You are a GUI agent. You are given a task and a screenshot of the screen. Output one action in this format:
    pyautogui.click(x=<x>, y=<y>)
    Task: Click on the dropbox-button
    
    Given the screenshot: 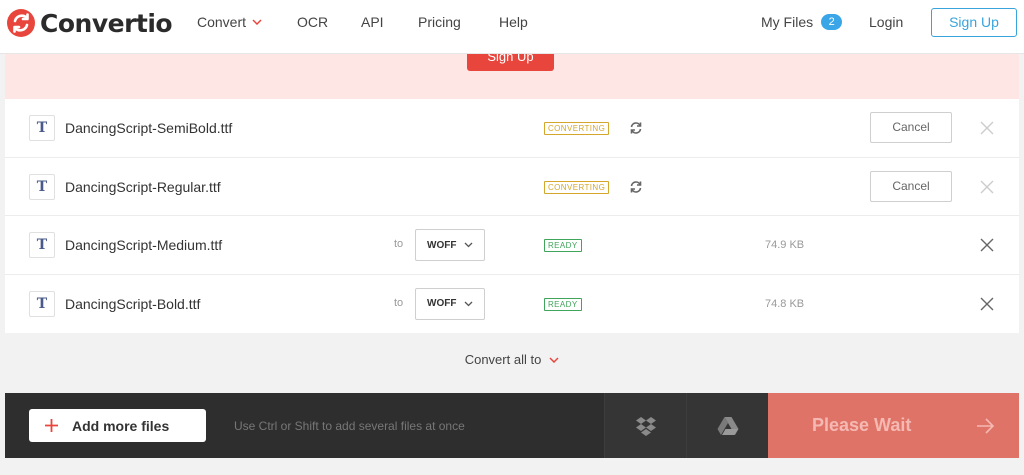 What is the action you would take?
    pyautogui.click(x=645, y=425)
    